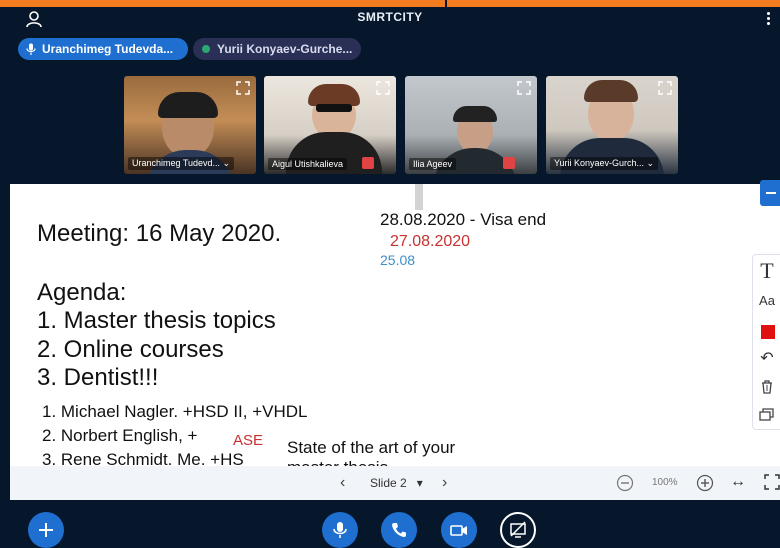  I want to click on top-bar: SMRTCITY, so click(390, 20).